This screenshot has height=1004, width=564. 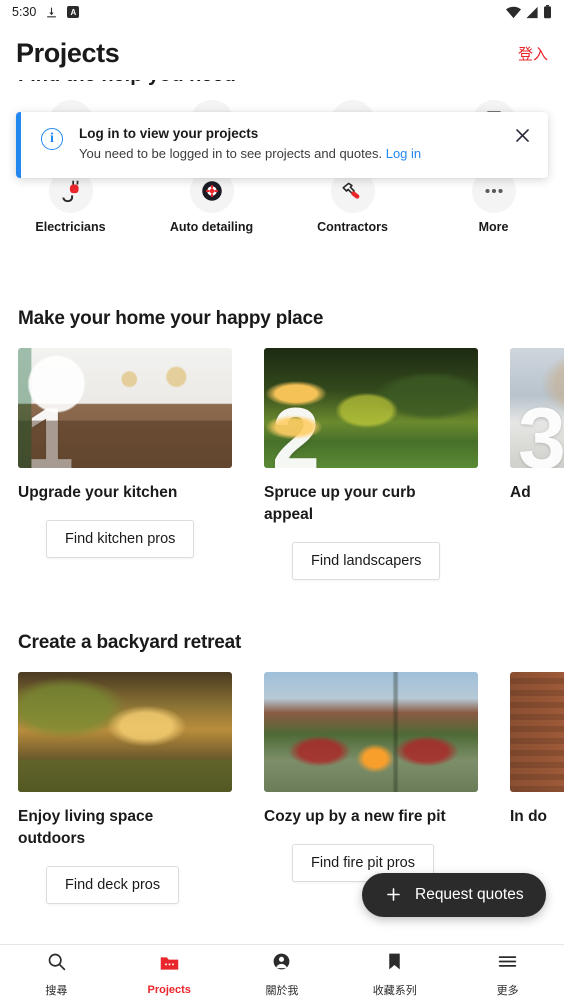 I want to click on patio-photo, so click(x=125, y=732).